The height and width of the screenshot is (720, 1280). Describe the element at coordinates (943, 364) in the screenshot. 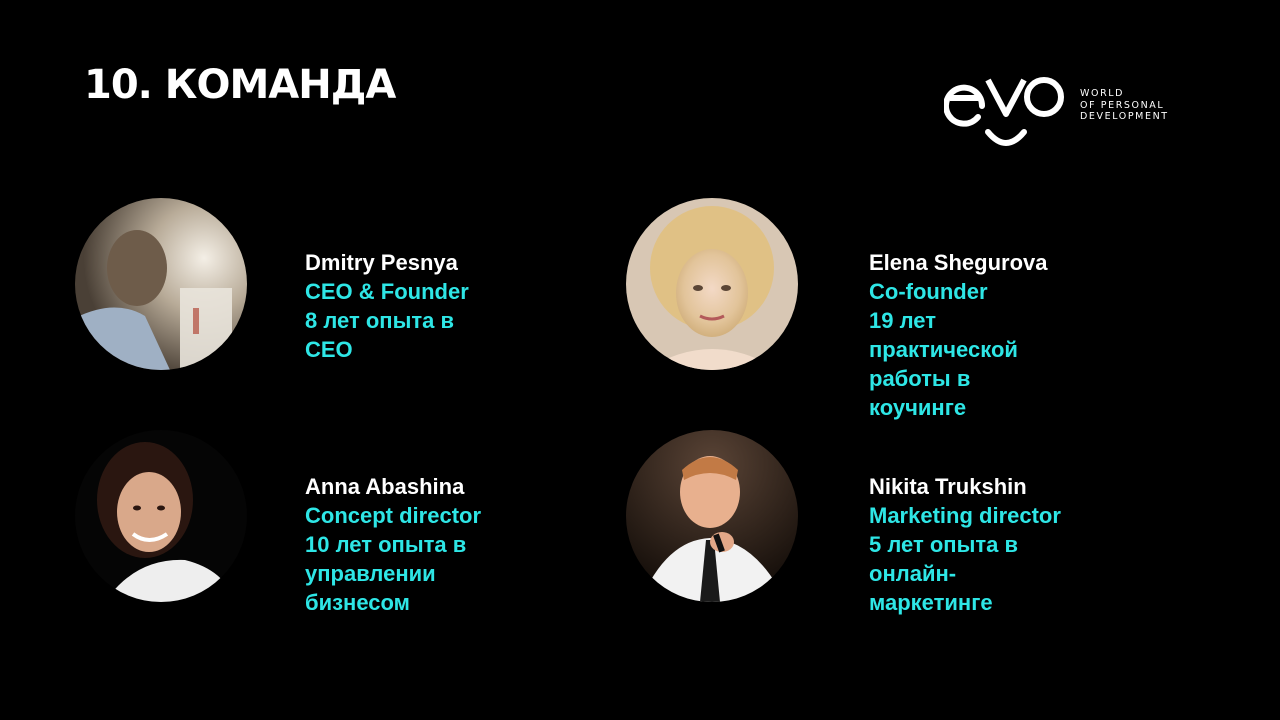

I see `member-experience: 19 лет практической работы в коучинге` at that location.